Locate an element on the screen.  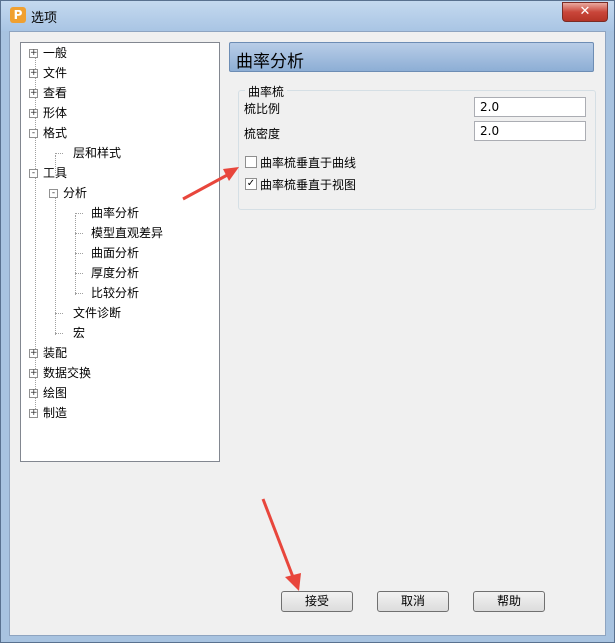
annotation-arrows is located at coordinates (241, 379).